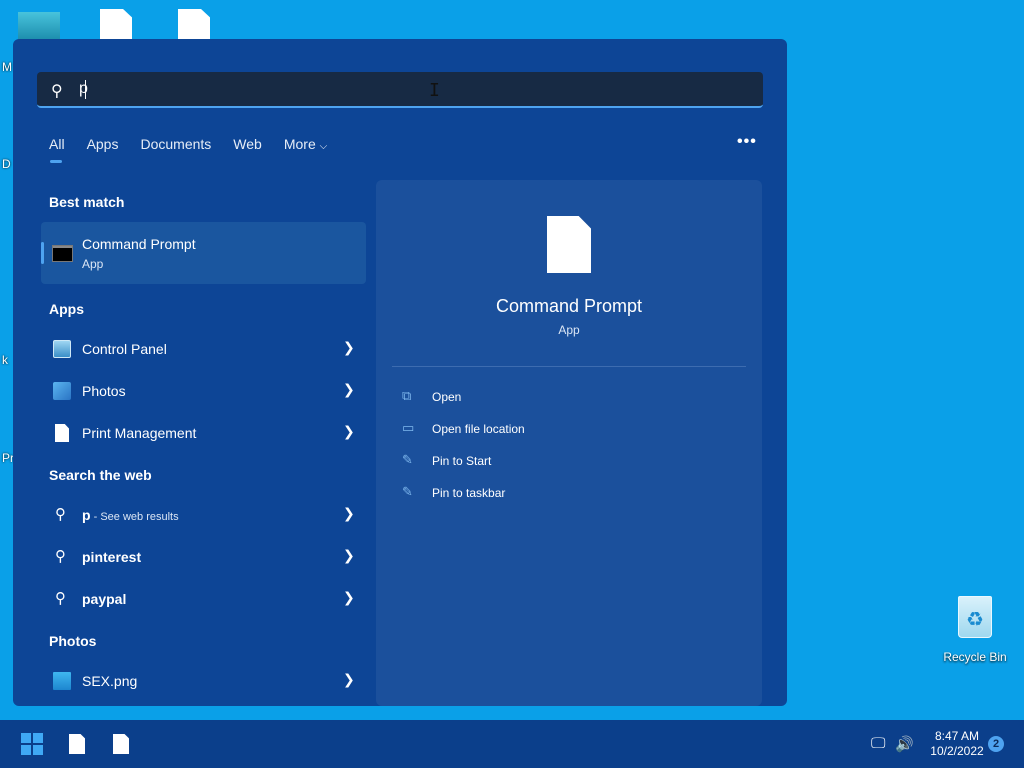 The width and height of the screenshot is (1024, 768). I want to click on clock-date: 10/2/2022, so click(957, 751).